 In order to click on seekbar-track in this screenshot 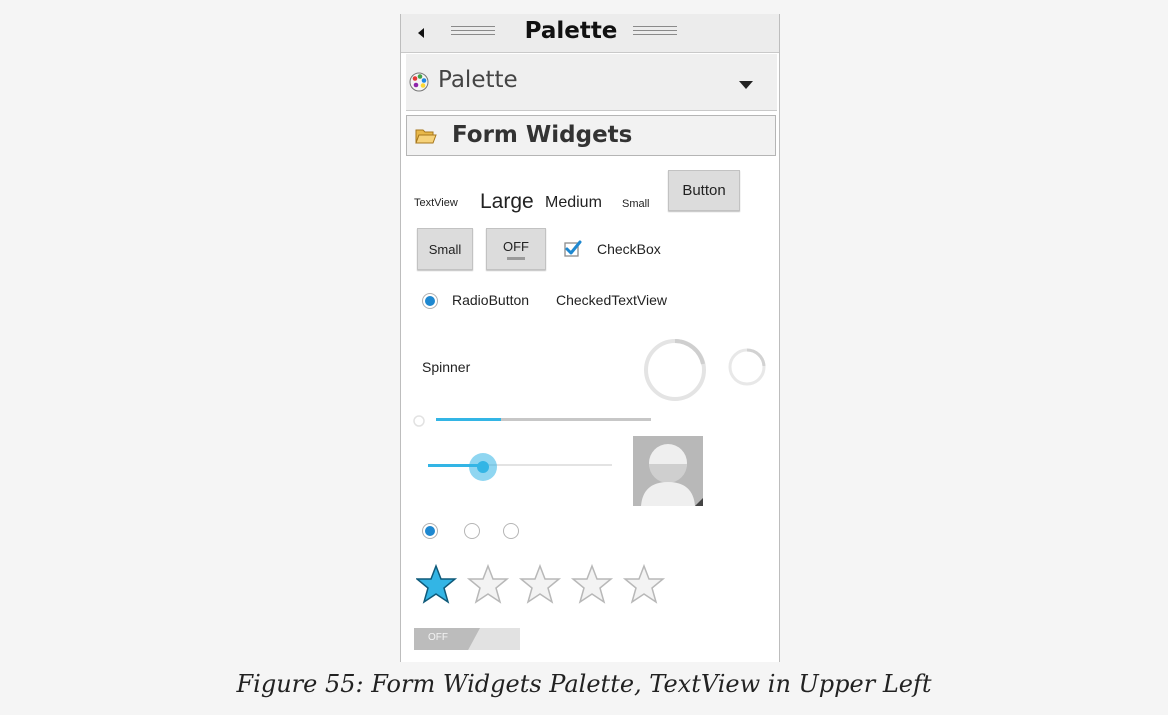, I will do `click(520, 465)`.